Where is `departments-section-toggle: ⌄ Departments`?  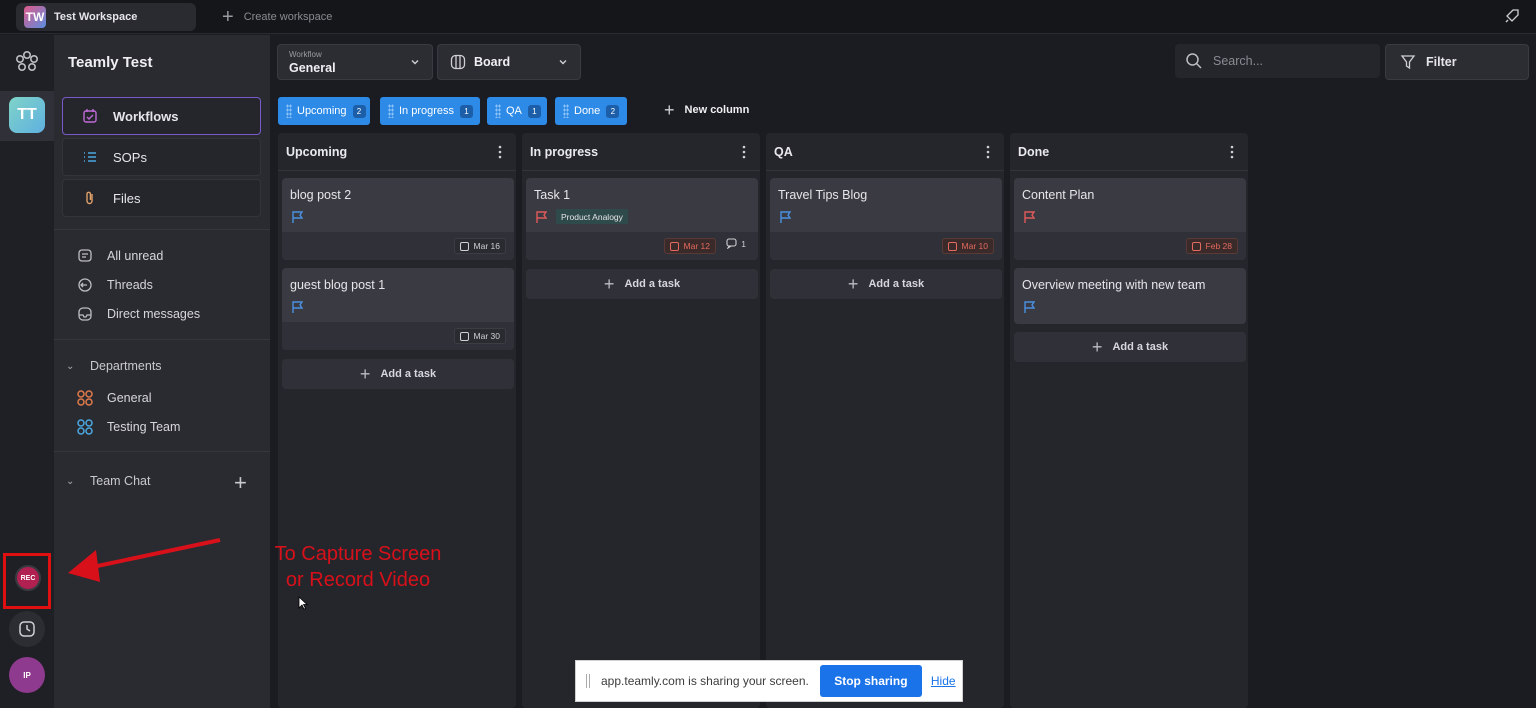
departments-section-toggle: ⌄ Departments is located at coordinates (114, 366).